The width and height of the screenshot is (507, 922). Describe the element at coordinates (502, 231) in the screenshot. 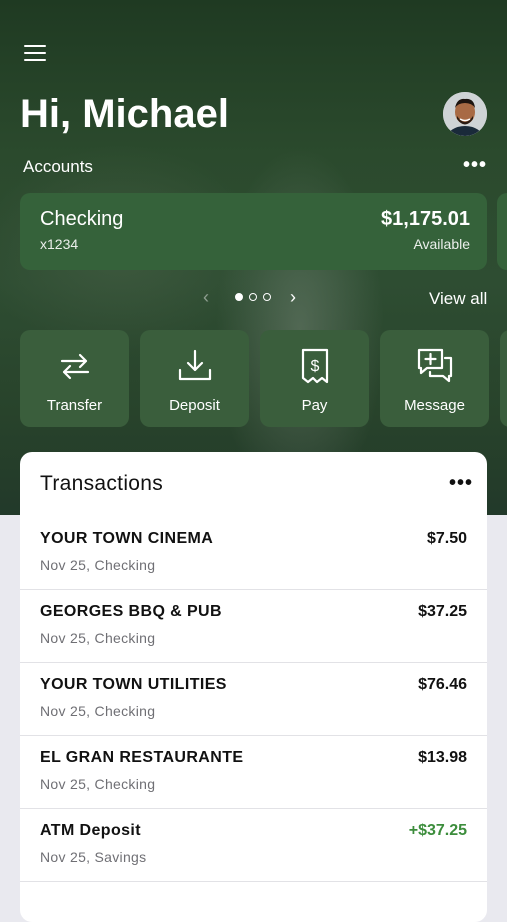

I see `account-card-next` at that location.